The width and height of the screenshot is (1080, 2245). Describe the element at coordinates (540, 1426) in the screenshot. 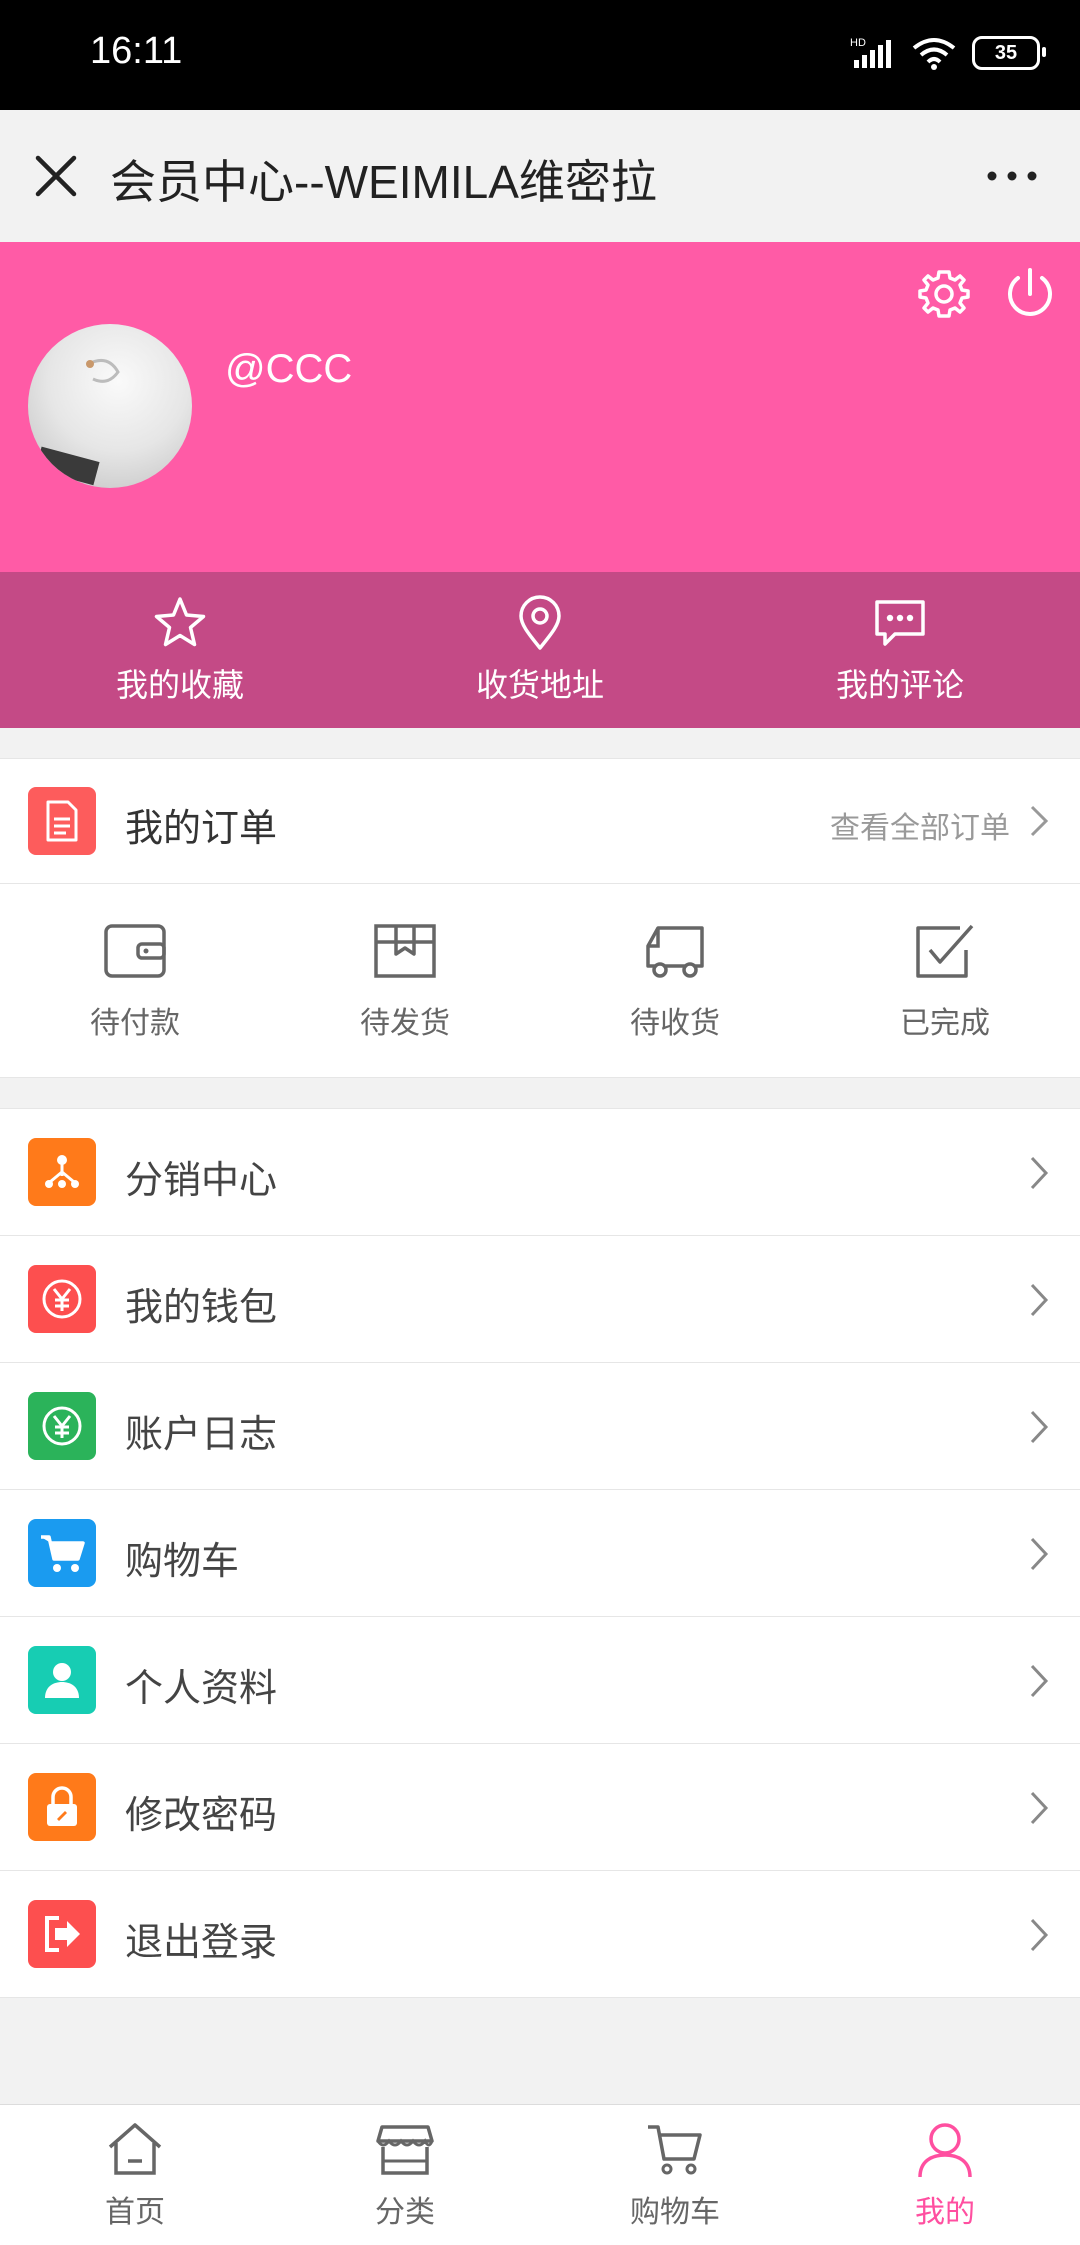

I see `menu-item-account-log: 账户日志` at that location.